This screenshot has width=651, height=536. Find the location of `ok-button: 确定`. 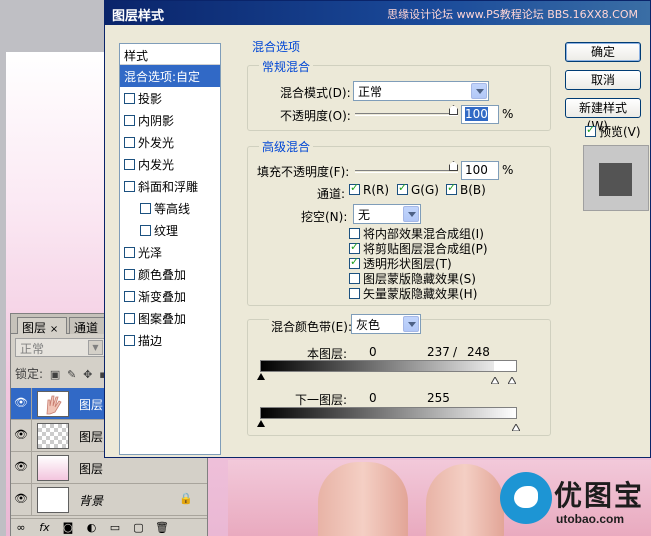

ok-button: 确定 is located at coordinates (603, 52).